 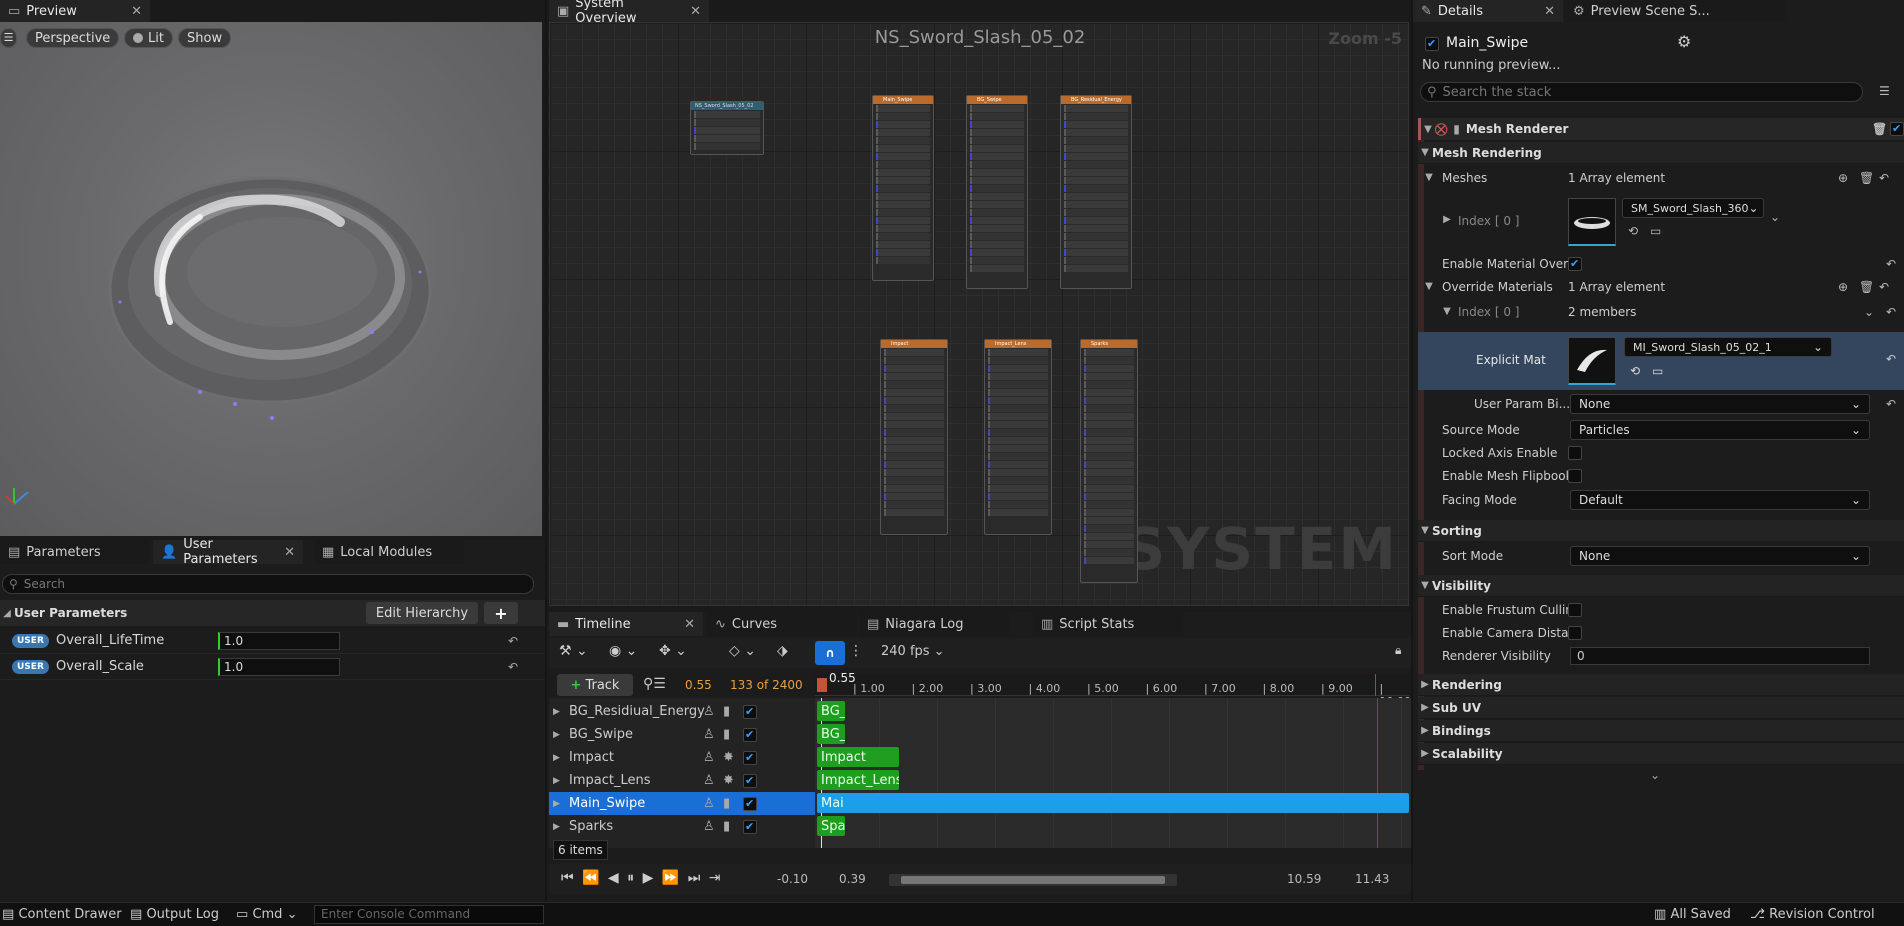 I want to click on console-input: Enter Console Command, so click(x=429, y=914).